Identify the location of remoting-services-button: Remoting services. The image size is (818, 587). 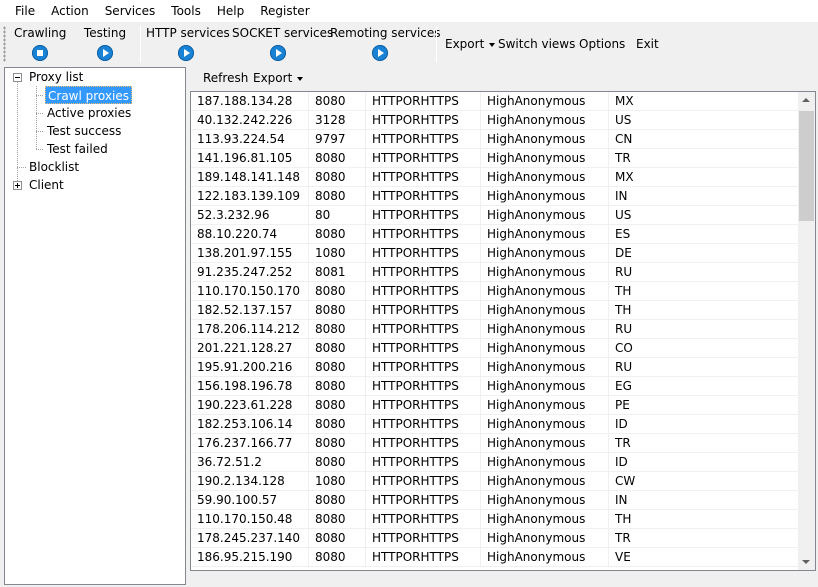
(385, 44).